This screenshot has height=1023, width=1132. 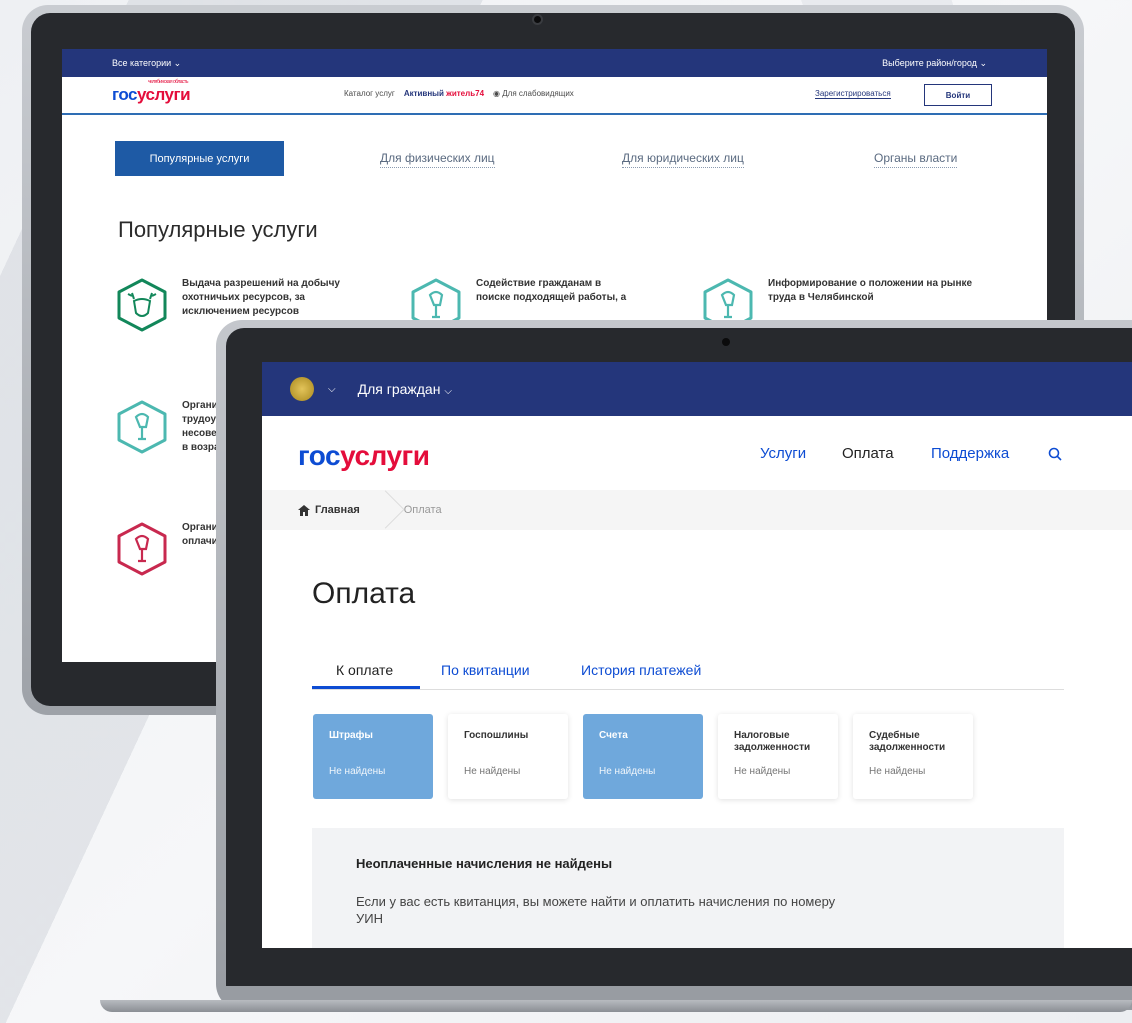 What do you see at coordinates (970, 453) in the screenshot?
I see `nav-support: Поддержка` at bounding box center [970, 453].